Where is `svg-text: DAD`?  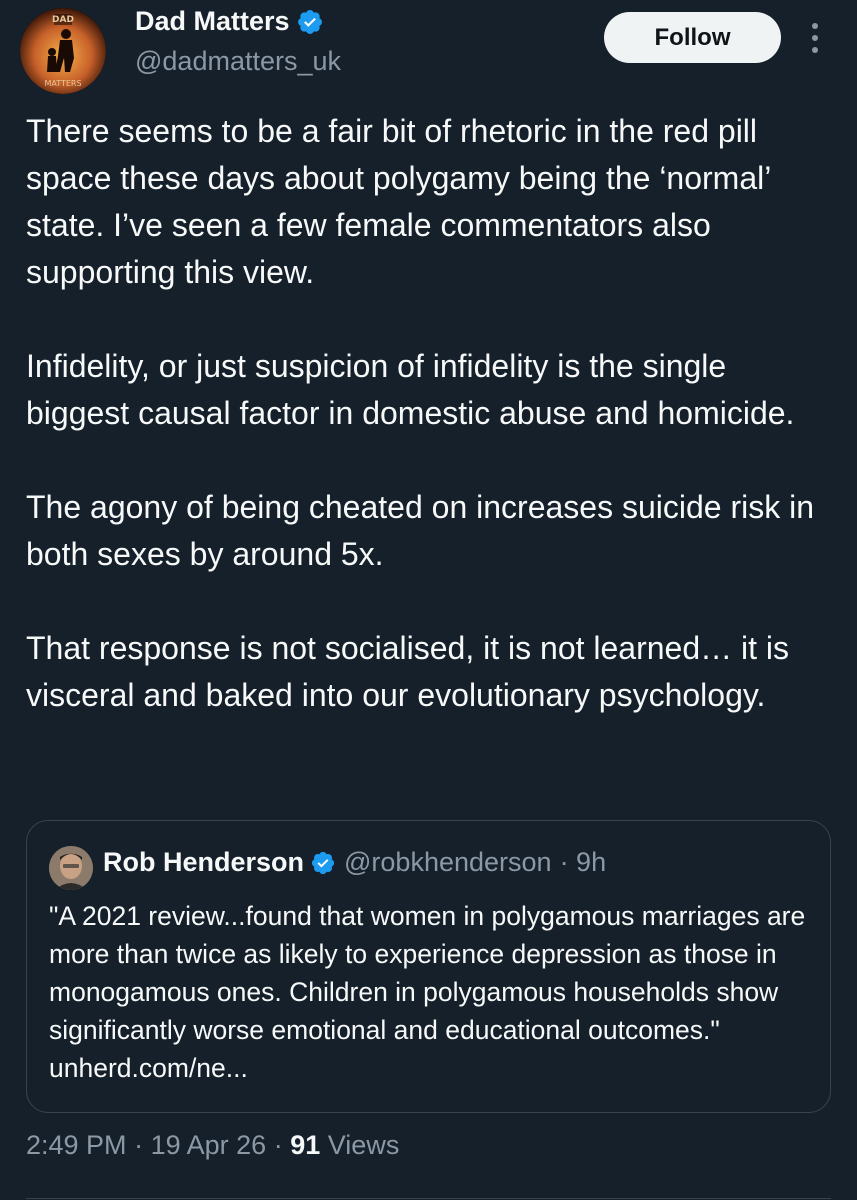
svg-text: DAD is located at coordinates (63, 20).